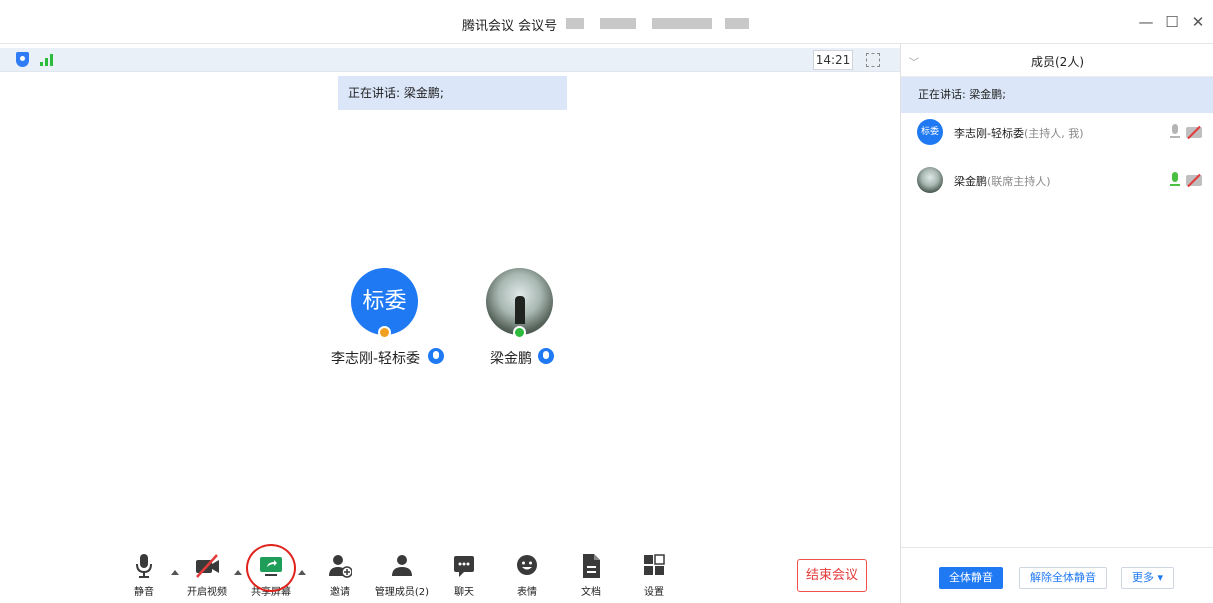 The height and width of the screenshot is (603, 1213). What do you see at coordinates (340, 592) in the screenshot?
I see `toolbar-label: 邀请` at bounding box center [340, 592].